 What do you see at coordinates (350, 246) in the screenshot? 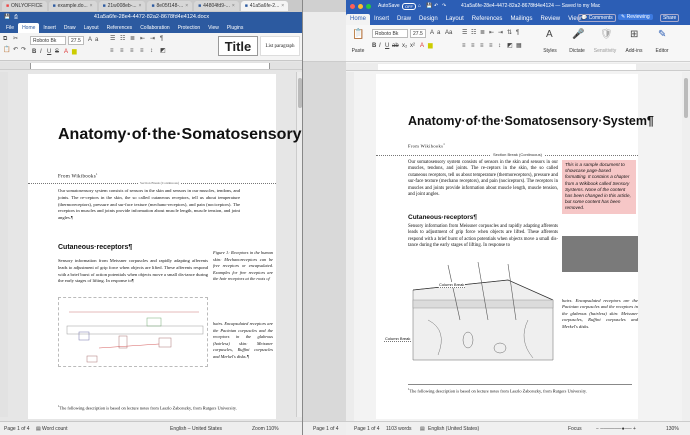
I see `word-vertical-ruler` at bounding box center [350, 246].